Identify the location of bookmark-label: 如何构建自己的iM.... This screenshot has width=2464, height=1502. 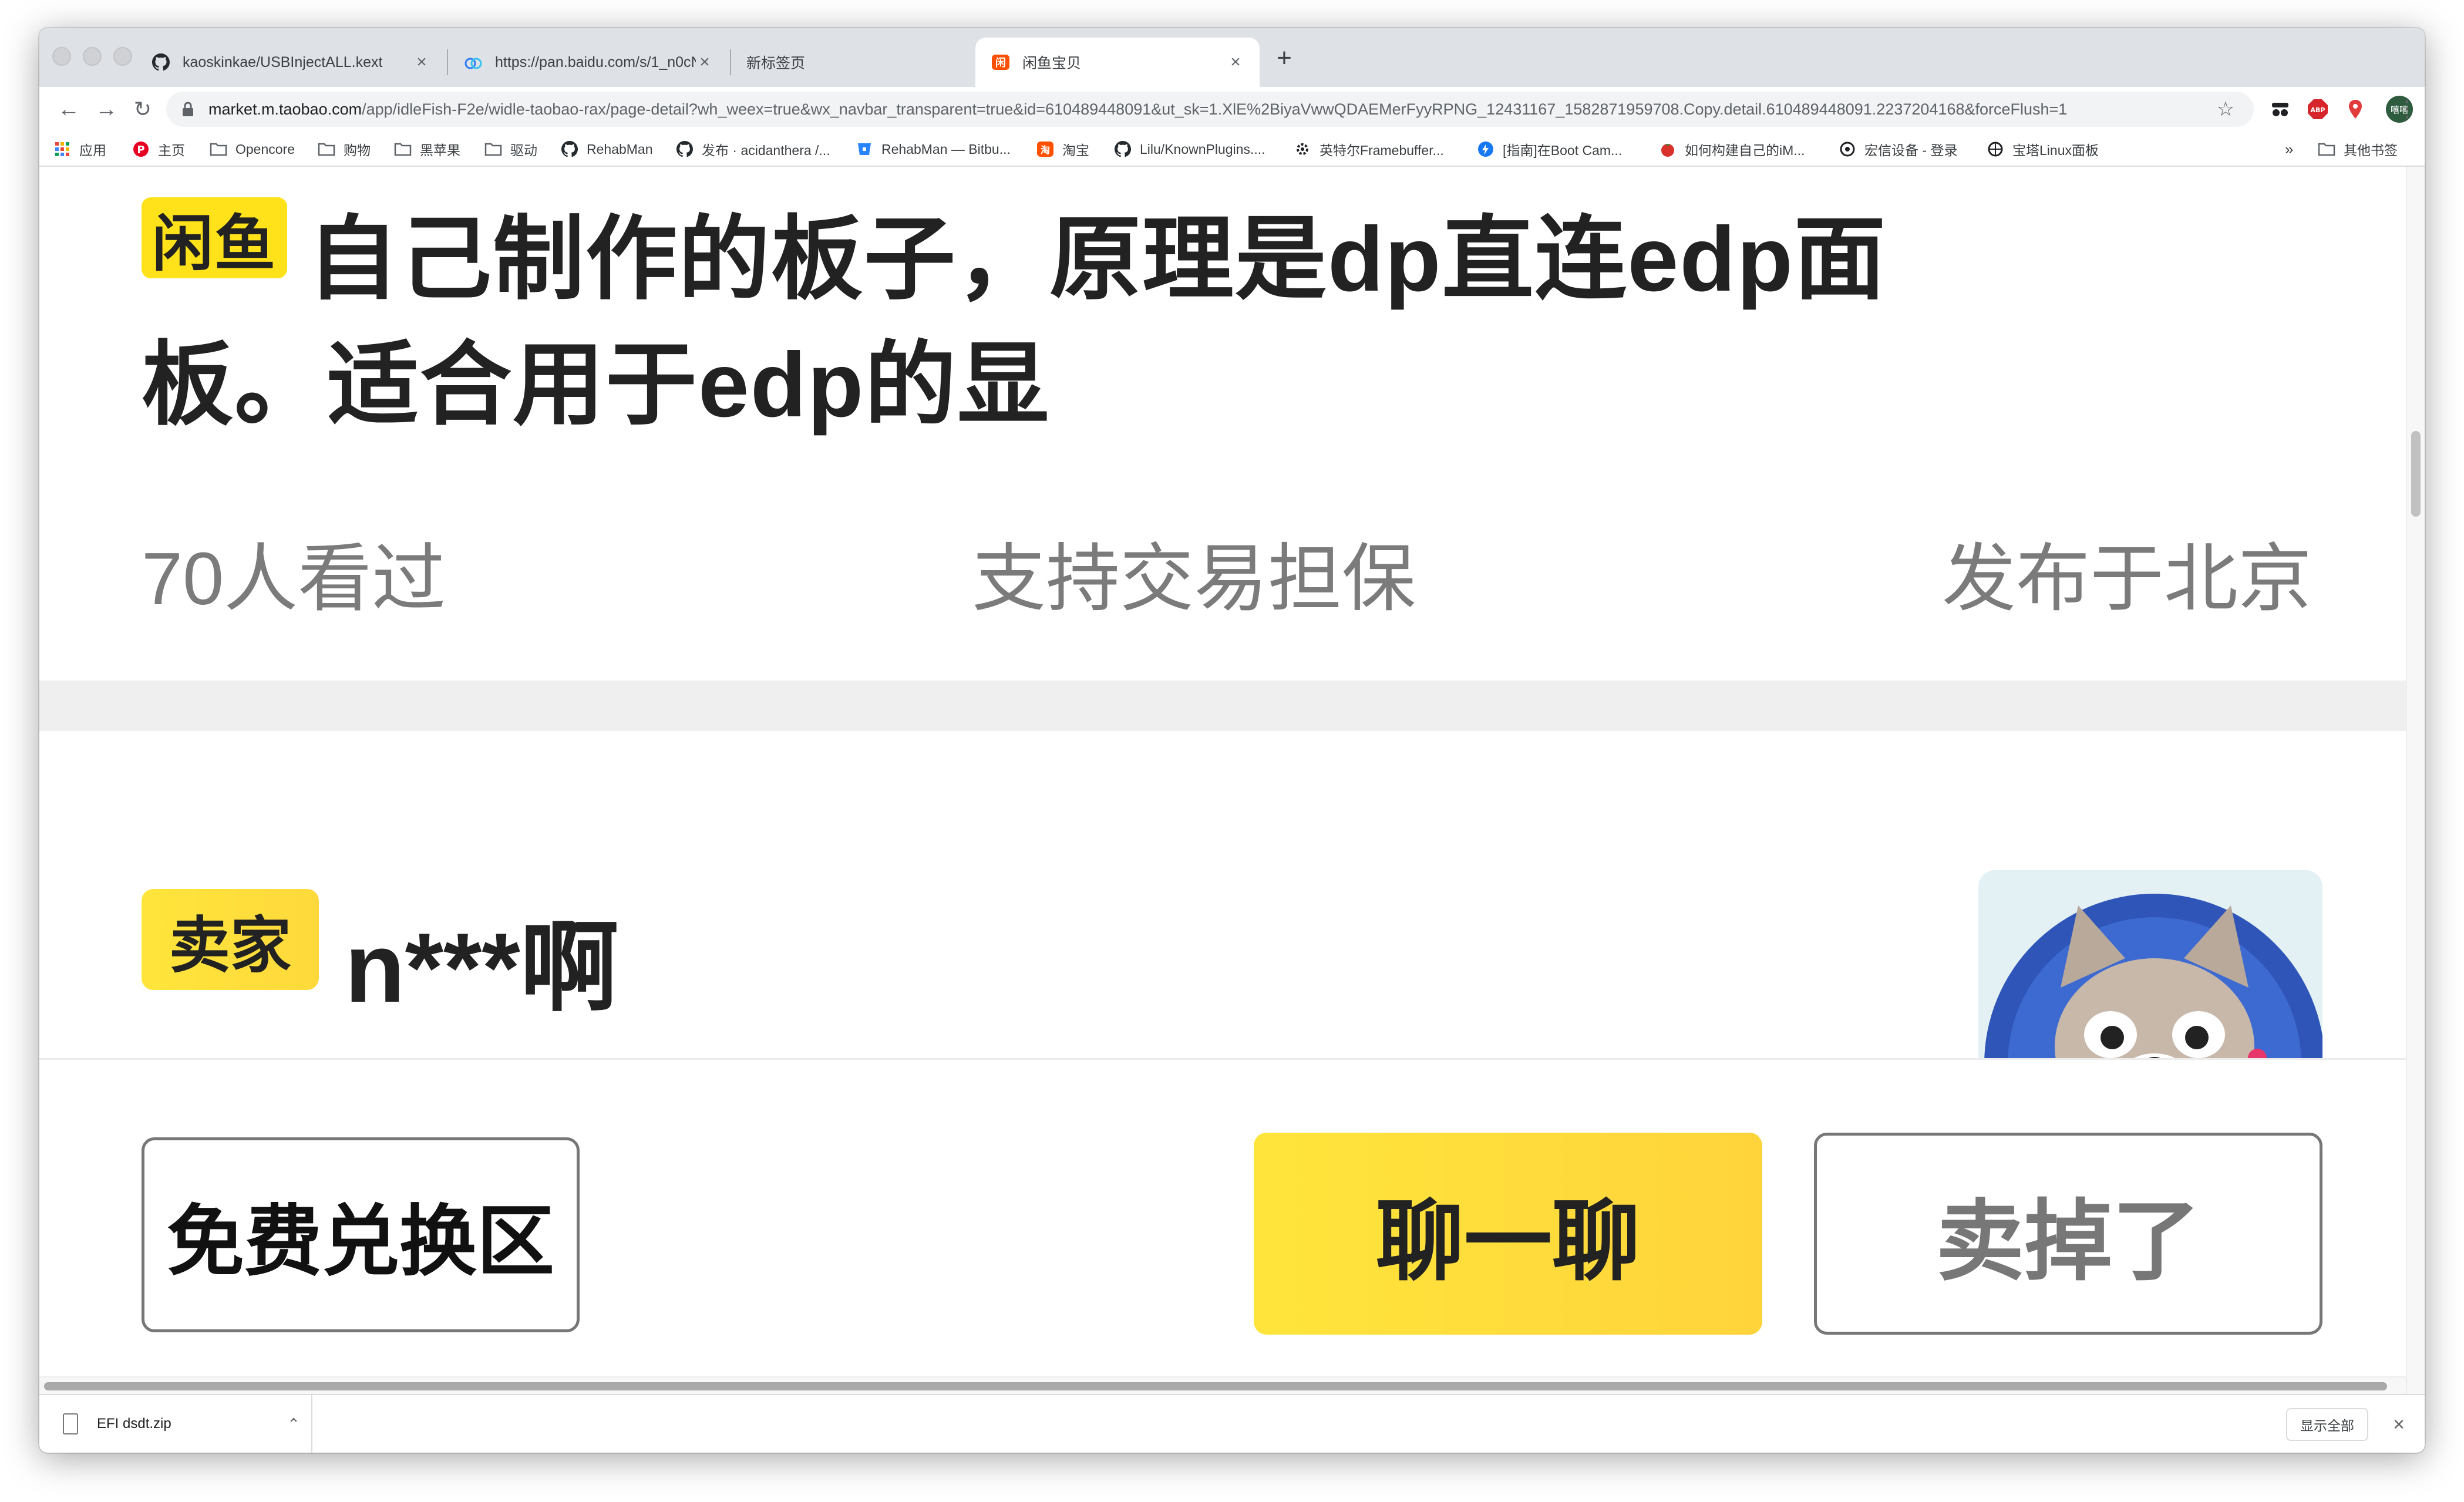
(1745, 151).